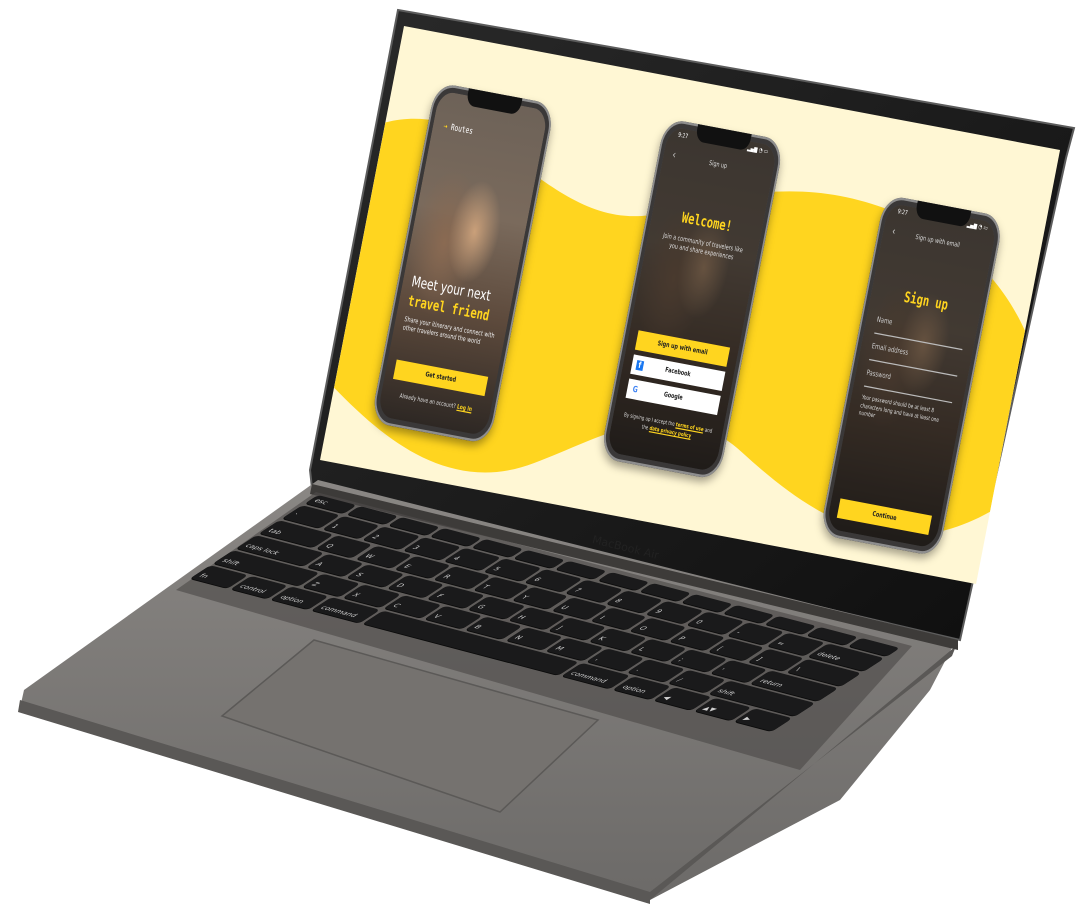  Describe the element at coordinates (640, 365) in the screenshot. I see `facebook-icon: f` at that location.